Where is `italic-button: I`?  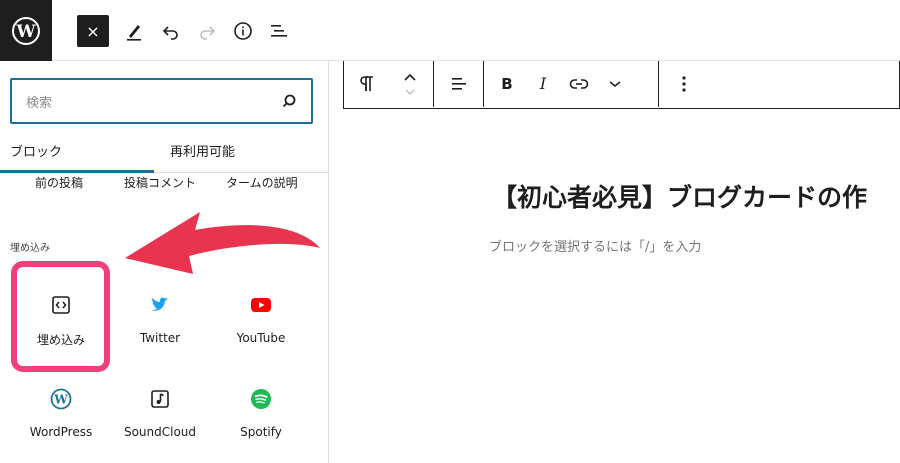
italic-button: I is located at coordinates (543, 84).